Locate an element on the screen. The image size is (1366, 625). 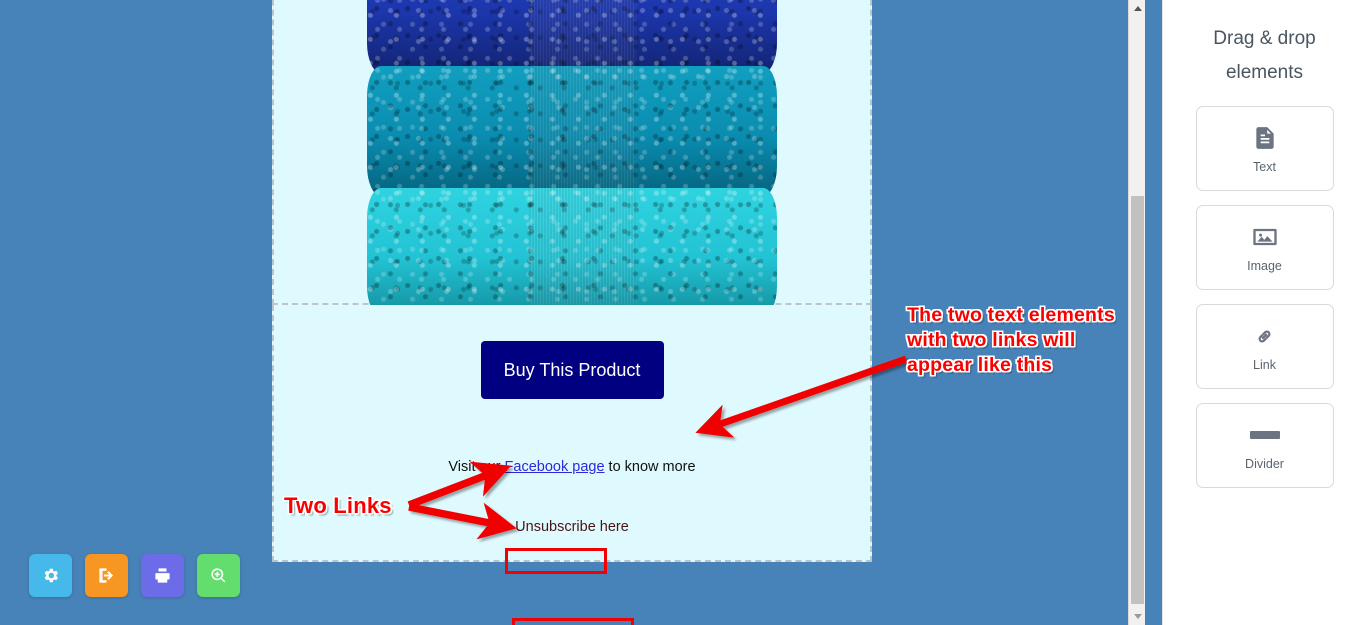
sidebar-item-text: Text is located at coordinates (1264, 148).